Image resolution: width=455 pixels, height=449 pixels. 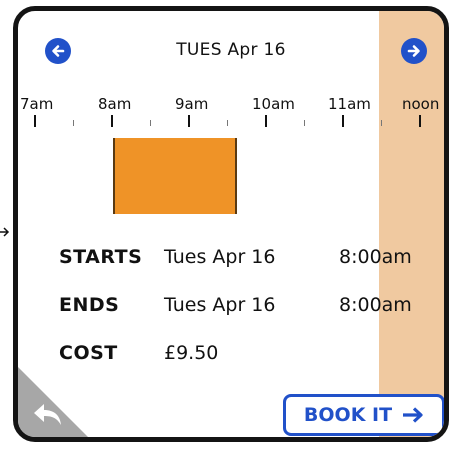 I want to click on tick-11am, so click(x=343, y=121).